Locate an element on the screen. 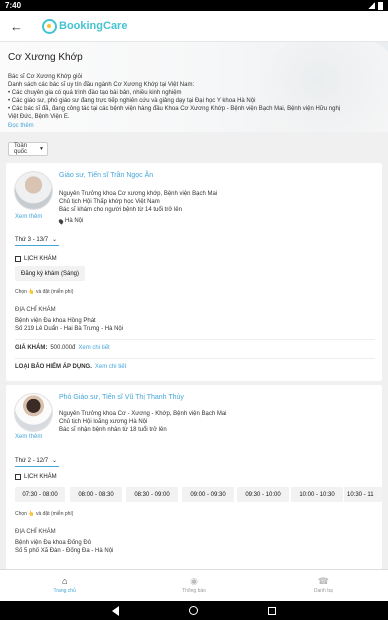  logo-icon is located at coordinates (49, 26).